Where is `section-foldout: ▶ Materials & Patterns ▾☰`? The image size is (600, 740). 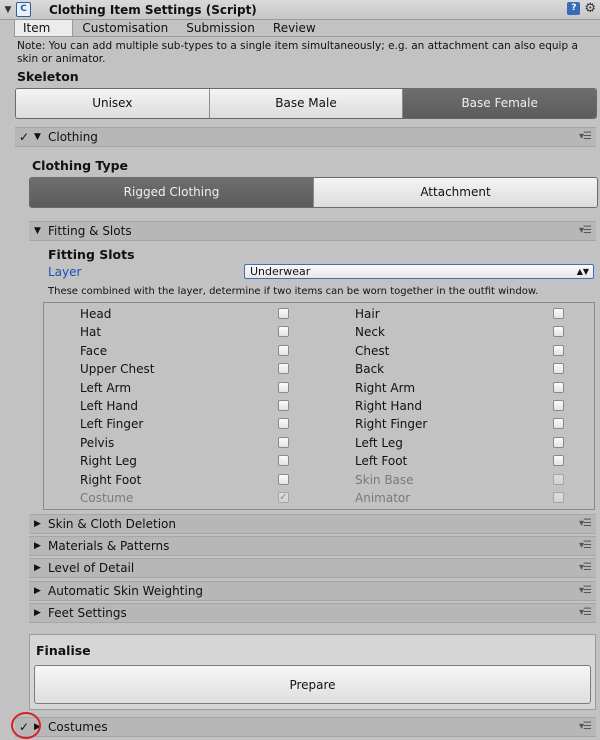 section-foldout: ▶ Materials & Patterns ▾☰ is located at coordinates (312, 546).